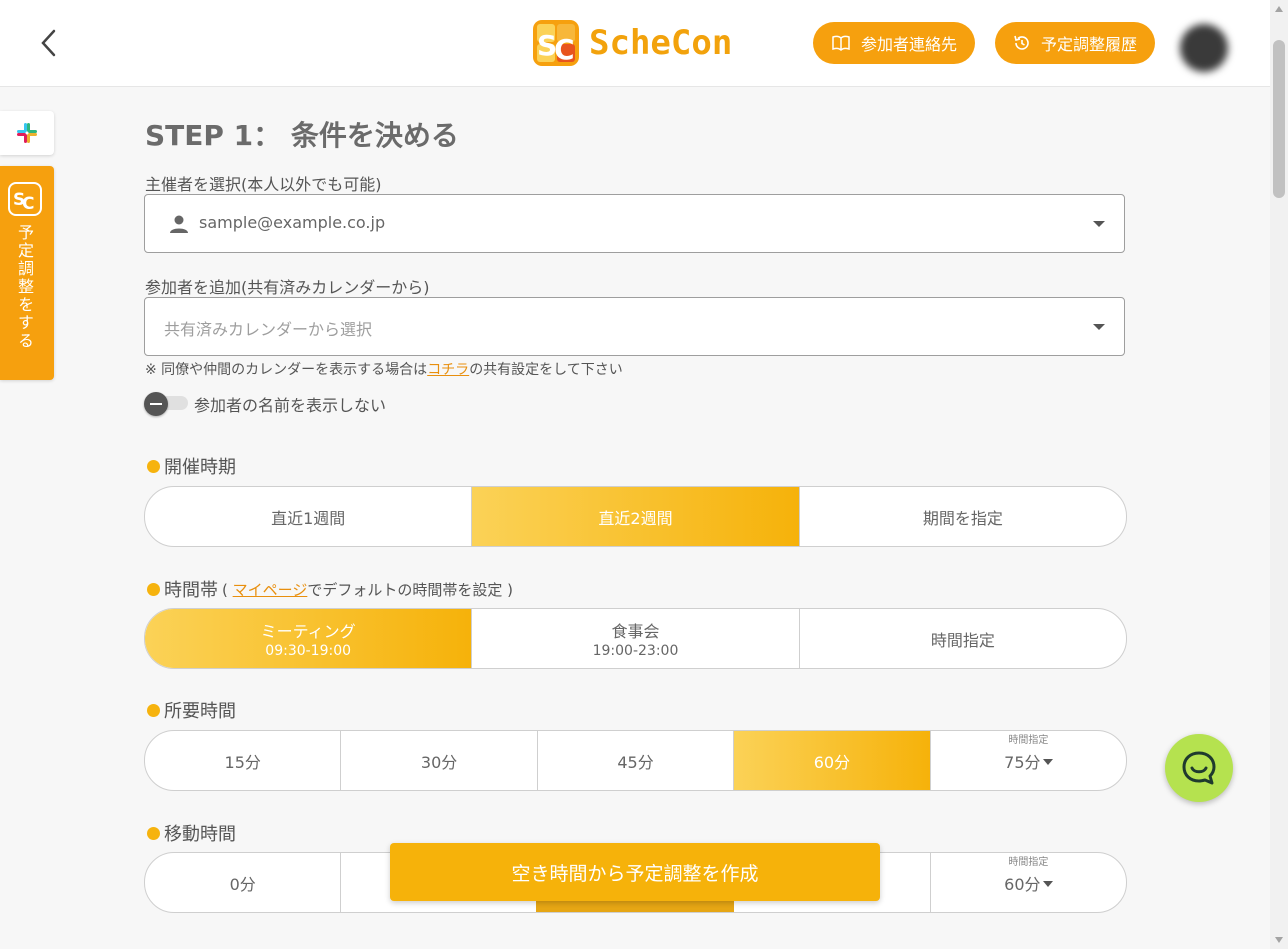  Describe the element at coordinates (1022, 762) in the screenshot. I see `custom-value-text: 75分` at that location.